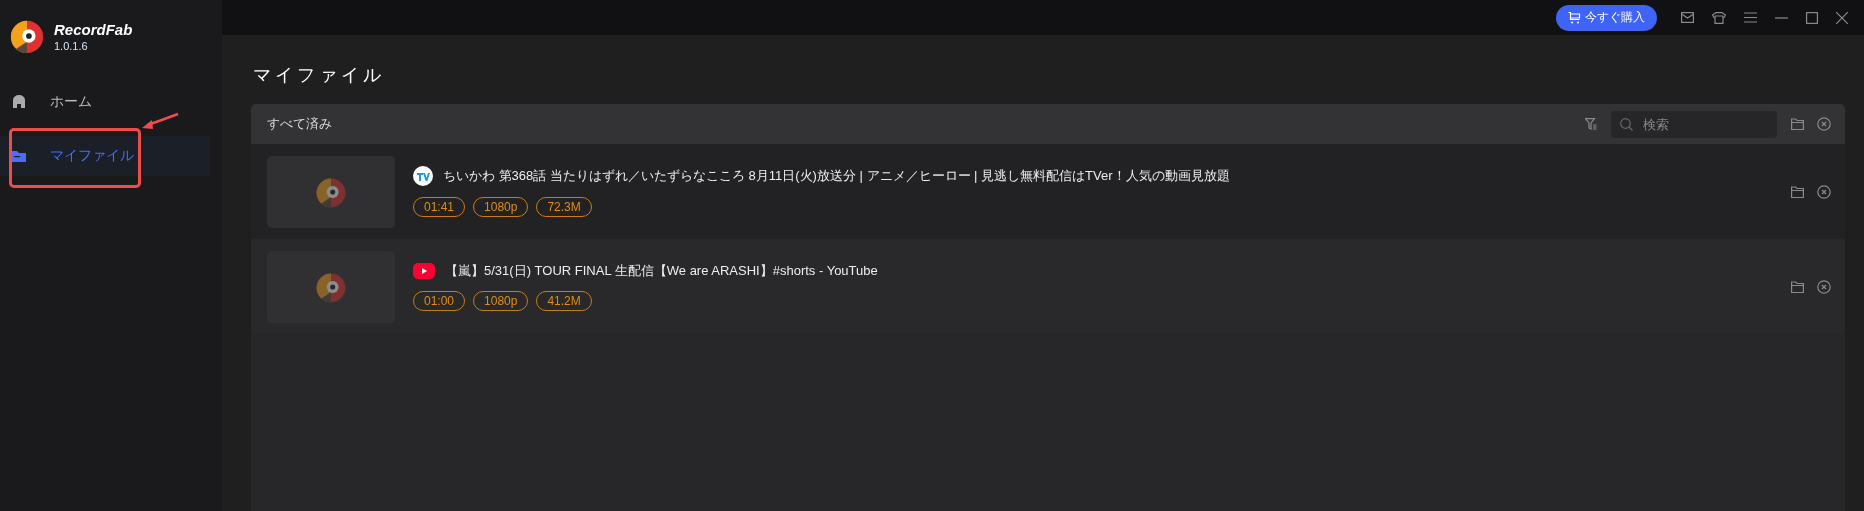 The height and width of the screenshot is (511, 1864). Describe the element at coordinates (1687, 17) in the screenshot. I see `mail-icon` at that location.